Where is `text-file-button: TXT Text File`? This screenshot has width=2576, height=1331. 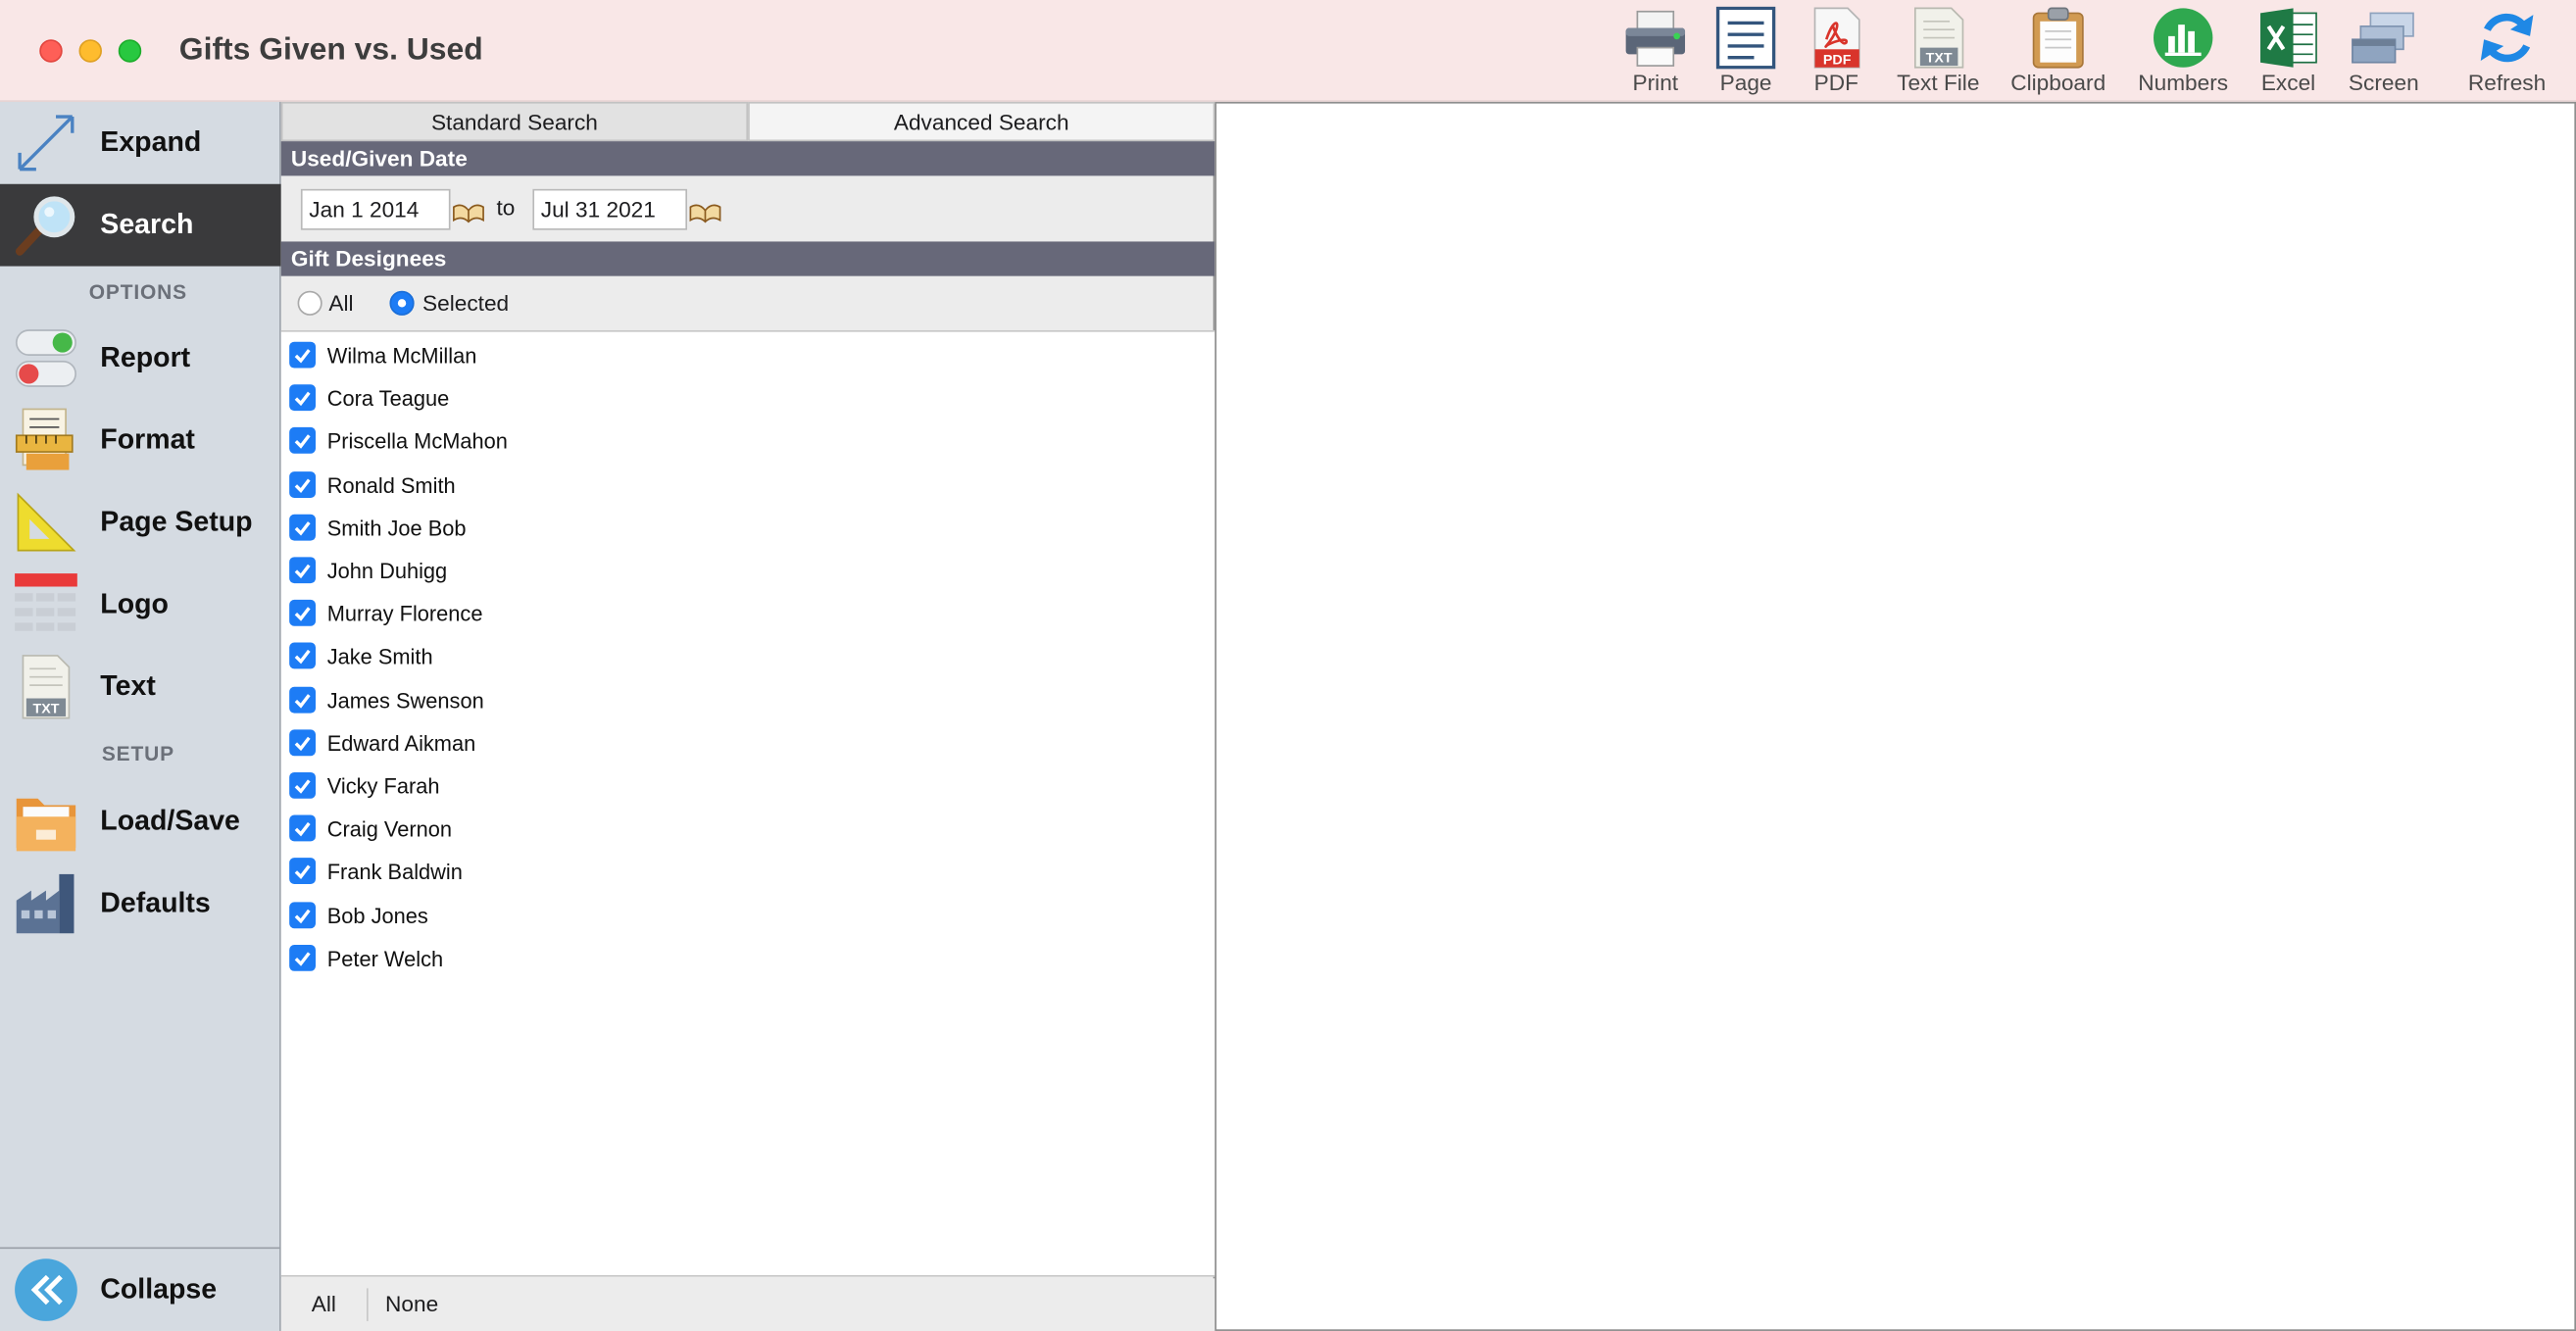 text-file-button: TXT Text File is located at coordinates (1938, 53).